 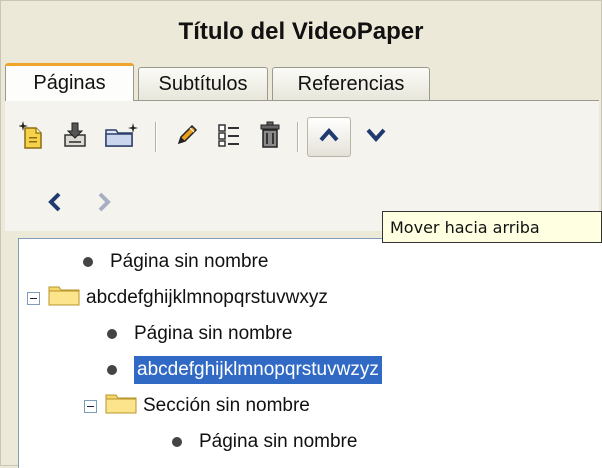 I want to click on import-button, so click(x=75, y=137).